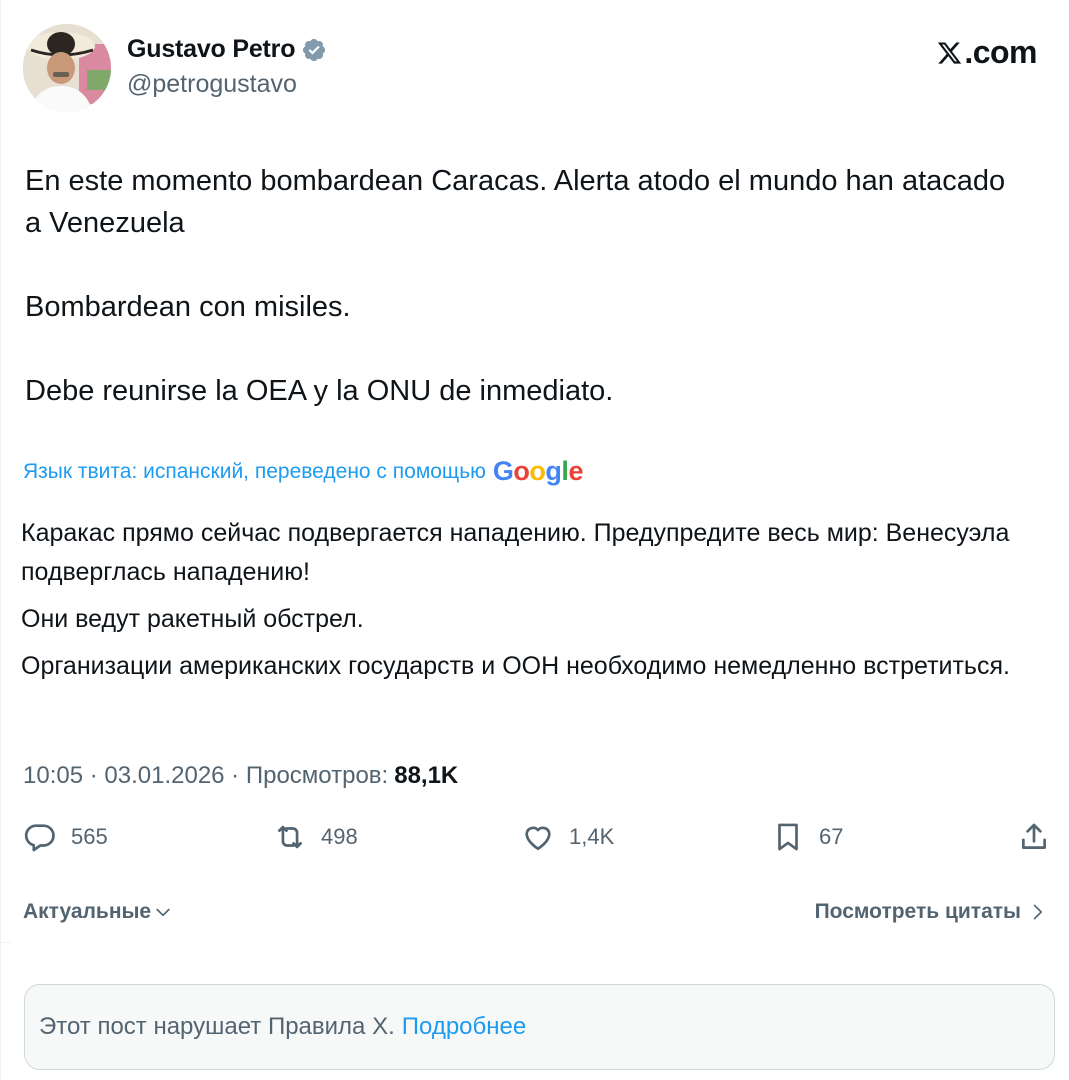 Image resolution: width=1069 pixels, height=1080 pixels. I want to click on view-quotes-label: Посмотреть цитаты, so click(917, 911).